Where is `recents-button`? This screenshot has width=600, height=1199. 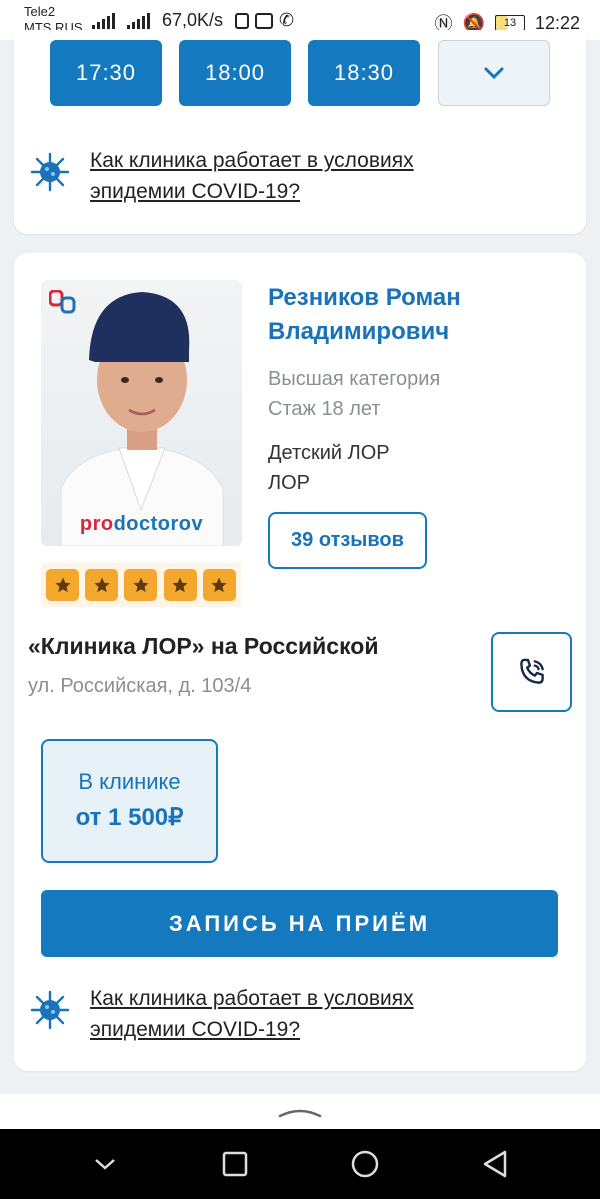 recents-button is located at coordinates (235, 1164).